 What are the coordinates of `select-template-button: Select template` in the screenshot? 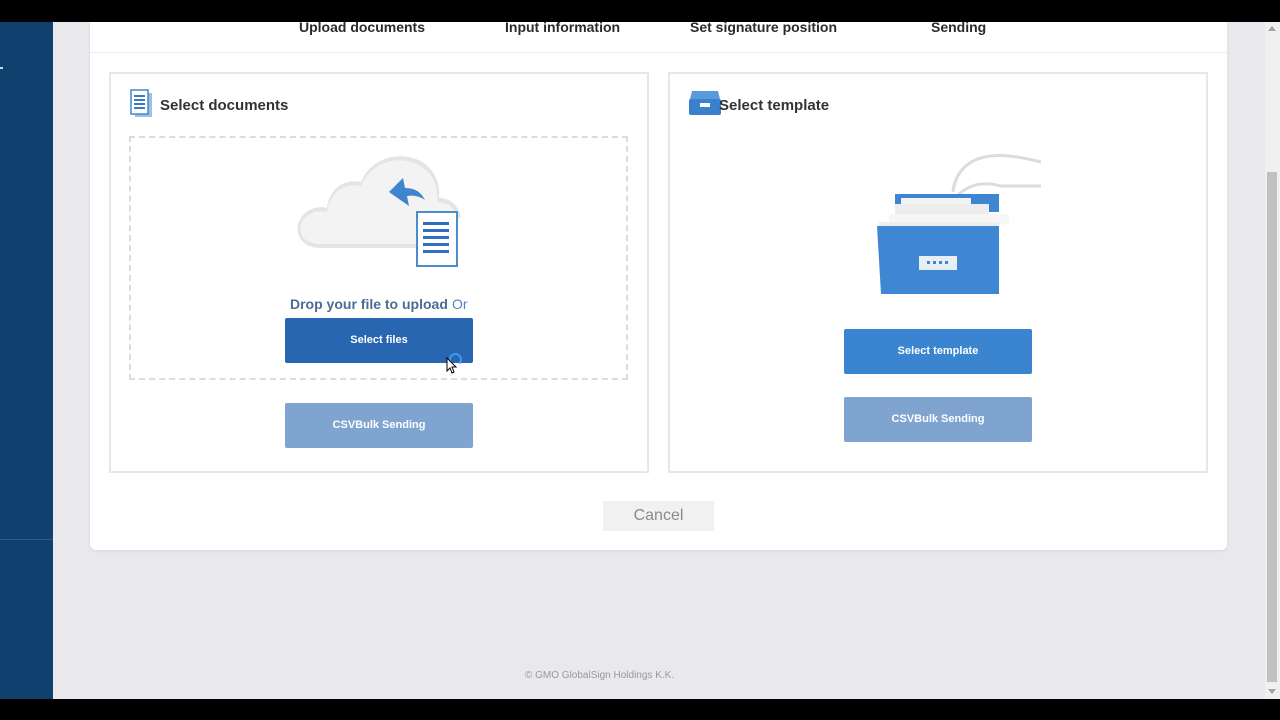 It's located at (938, 351).